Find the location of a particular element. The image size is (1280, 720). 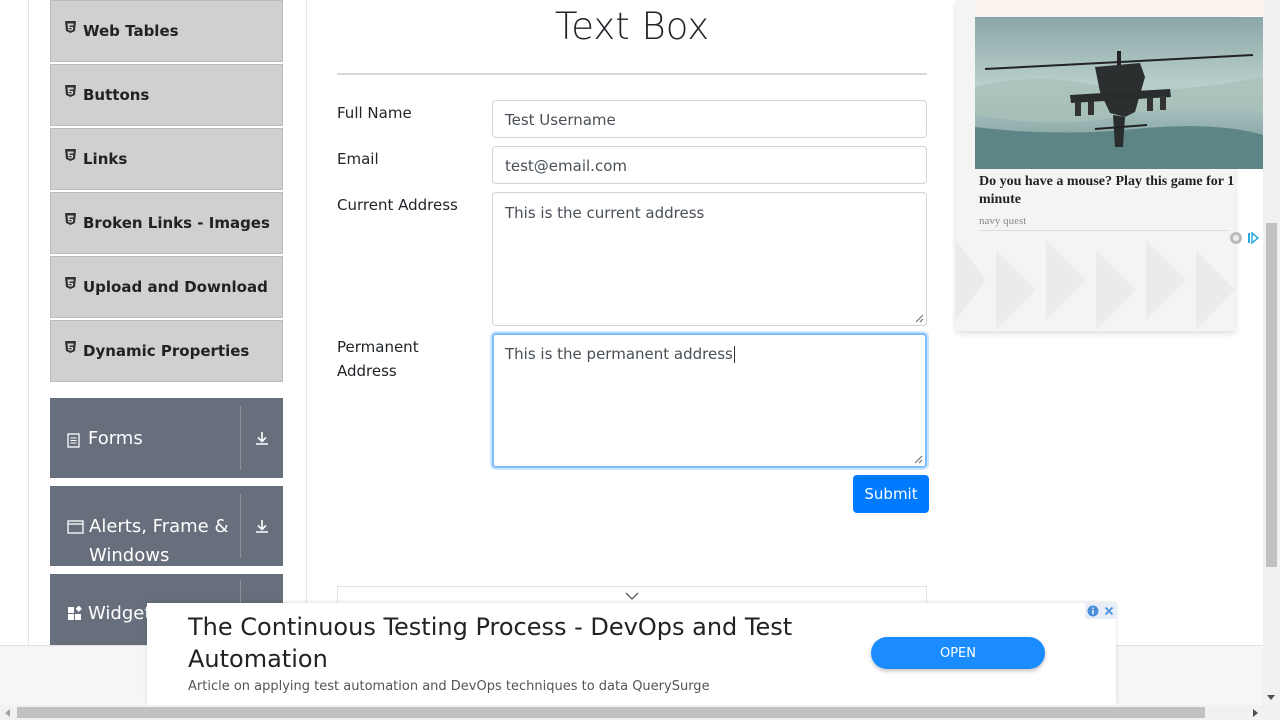

ad-top-strip is located at coordinates (1119, 8).